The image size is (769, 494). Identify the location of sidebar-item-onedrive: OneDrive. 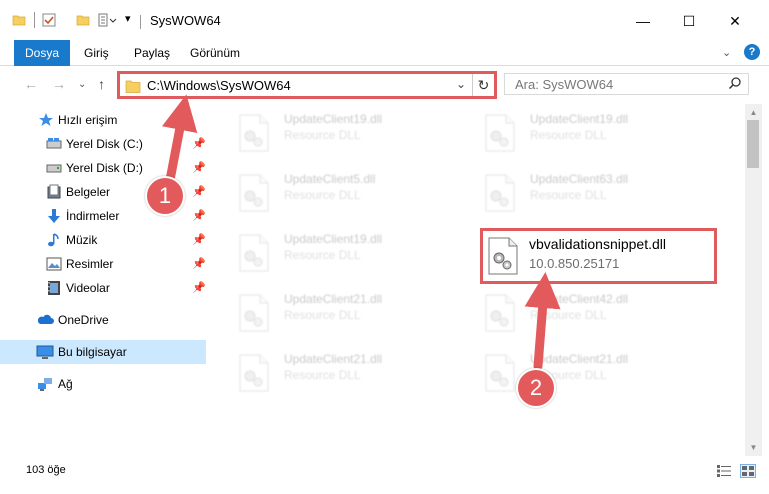
(103, 320).